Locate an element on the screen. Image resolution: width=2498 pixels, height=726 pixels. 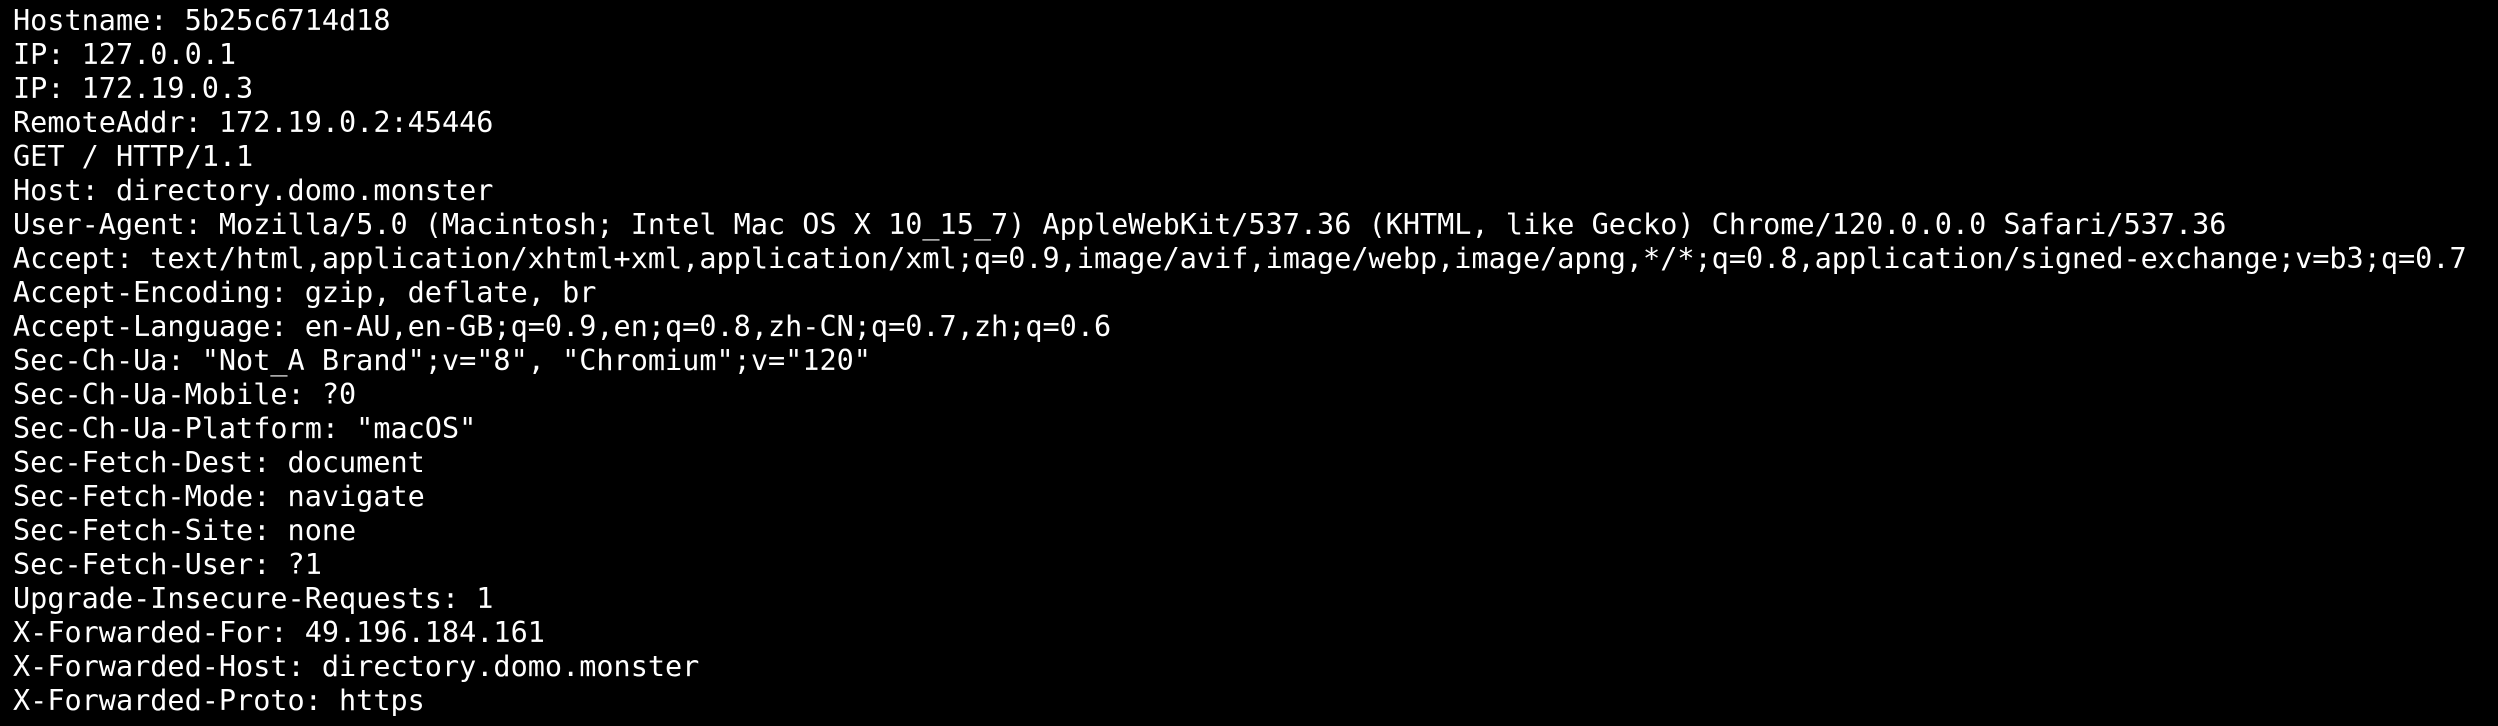
sec-fetch-user-header-line: Sec-Fetch-User: ?1 is located at coordinates (167, 564).